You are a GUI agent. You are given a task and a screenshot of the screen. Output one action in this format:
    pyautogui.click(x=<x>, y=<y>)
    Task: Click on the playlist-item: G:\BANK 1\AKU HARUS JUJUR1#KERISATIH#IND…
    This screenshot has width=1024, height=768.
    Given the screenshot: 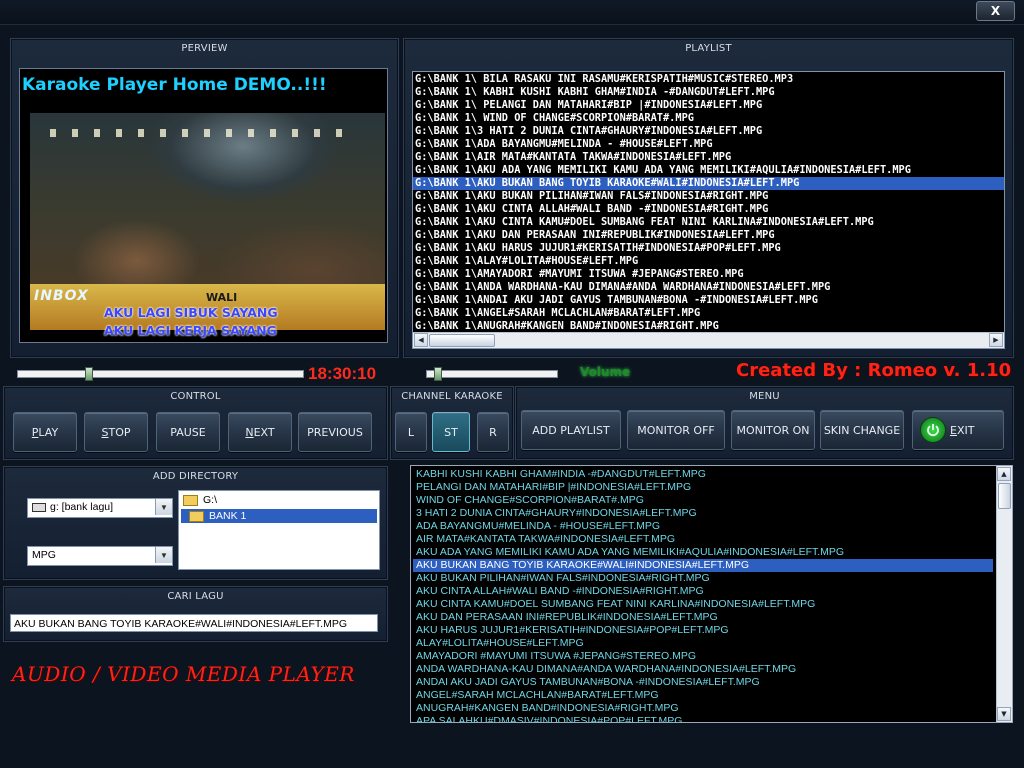 What is the action you would take?
    pyautogui.click(x=708, y=248)
    